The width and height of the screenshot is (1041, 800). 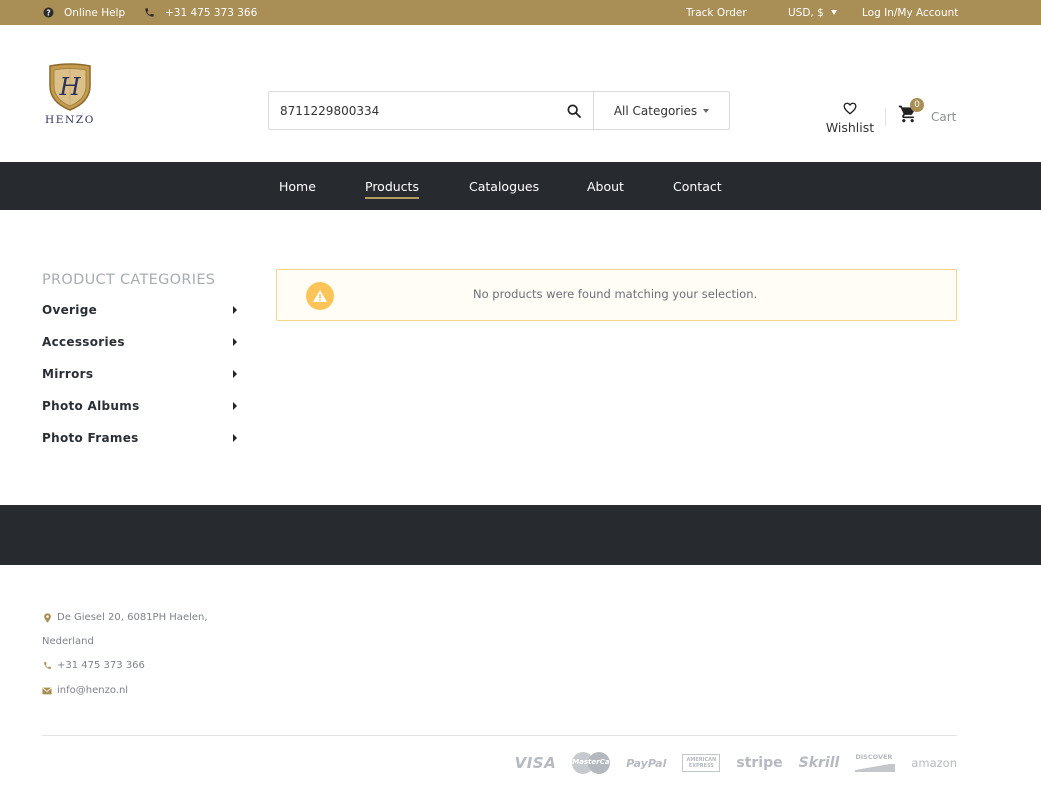 I want to click on cart-count-badge: 0, so click(x=917, y=105).